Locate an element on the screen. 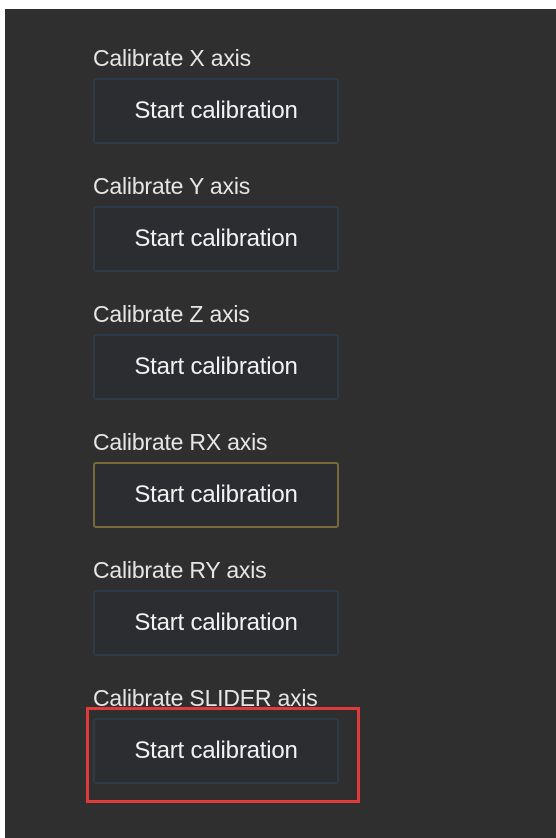 This screenshot has width=556, height=838. calibrate-x-label: Calibrate X axis is located at coordinates (172, 58).